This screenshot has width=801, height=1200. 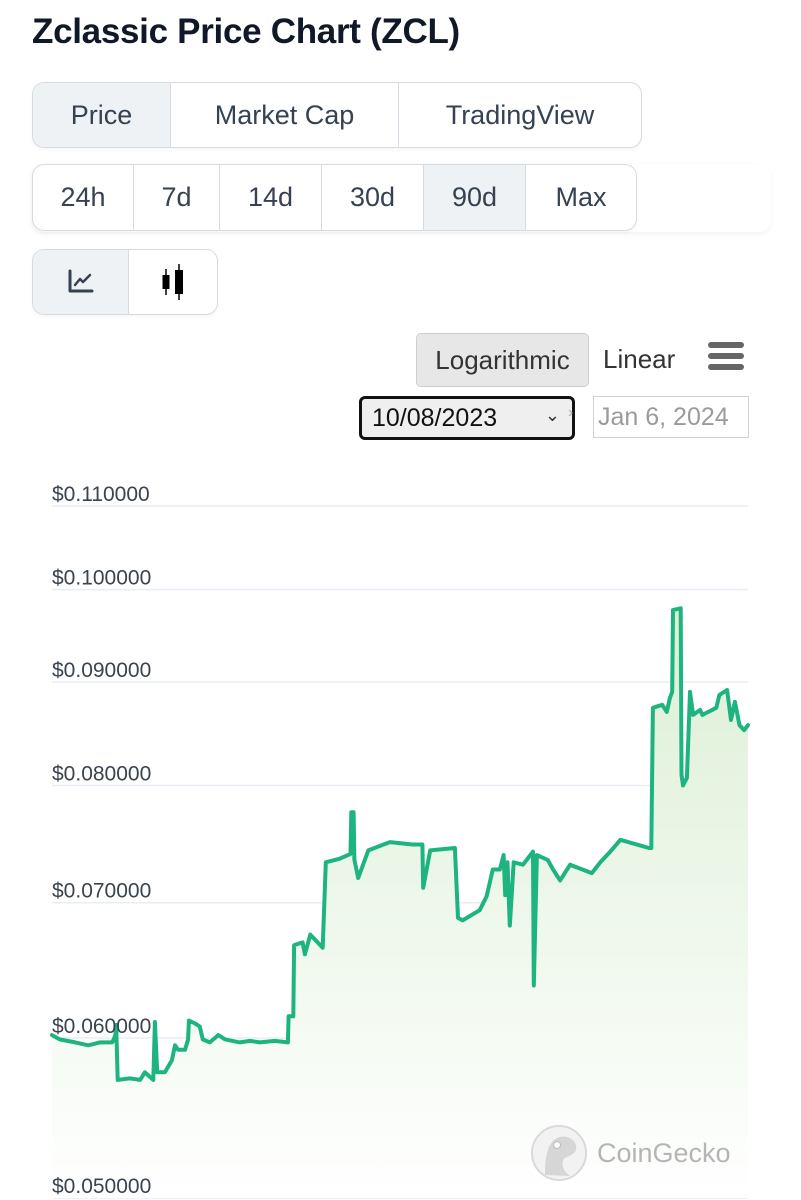 I want to click on page-title: Zclassic Price Chart (ZCL), so click(x=246, y=31).